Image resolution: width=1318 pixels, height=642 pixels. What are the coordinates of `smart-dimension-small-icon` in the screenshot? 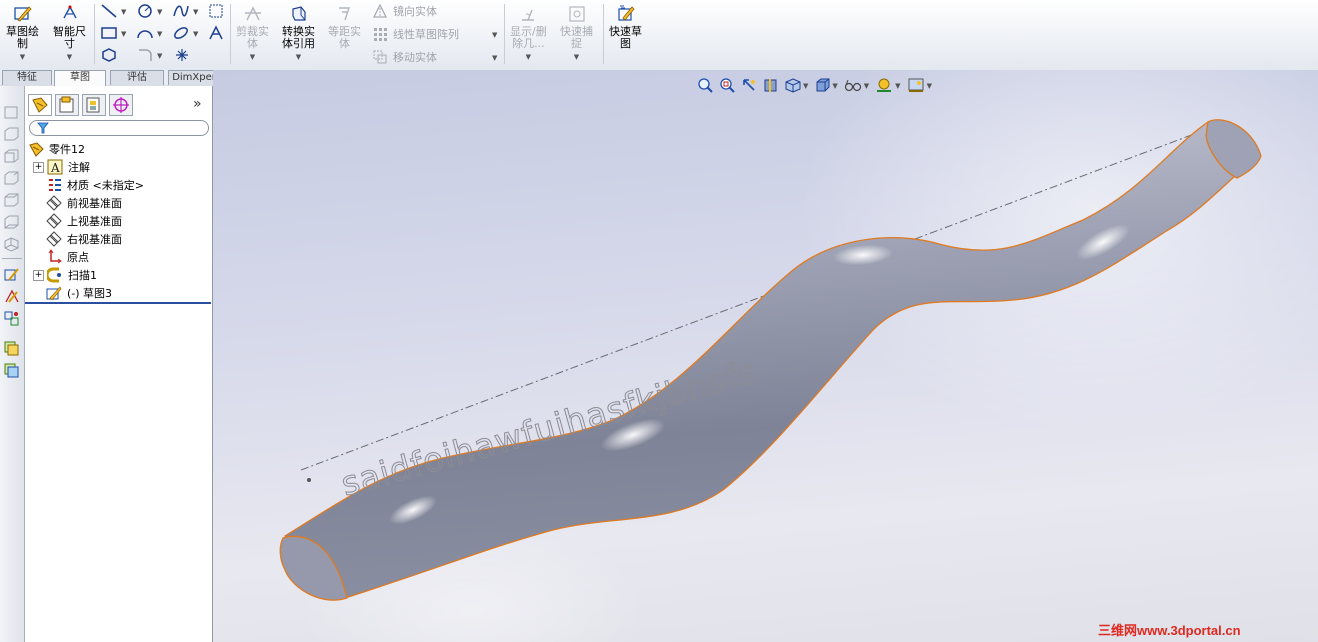 It's located at (11, 296).